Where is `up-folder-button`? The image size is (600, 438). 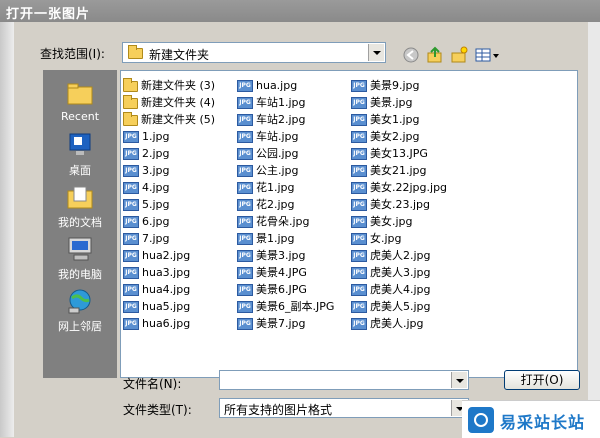
up-folder-button is located at coordinates (435, 55).